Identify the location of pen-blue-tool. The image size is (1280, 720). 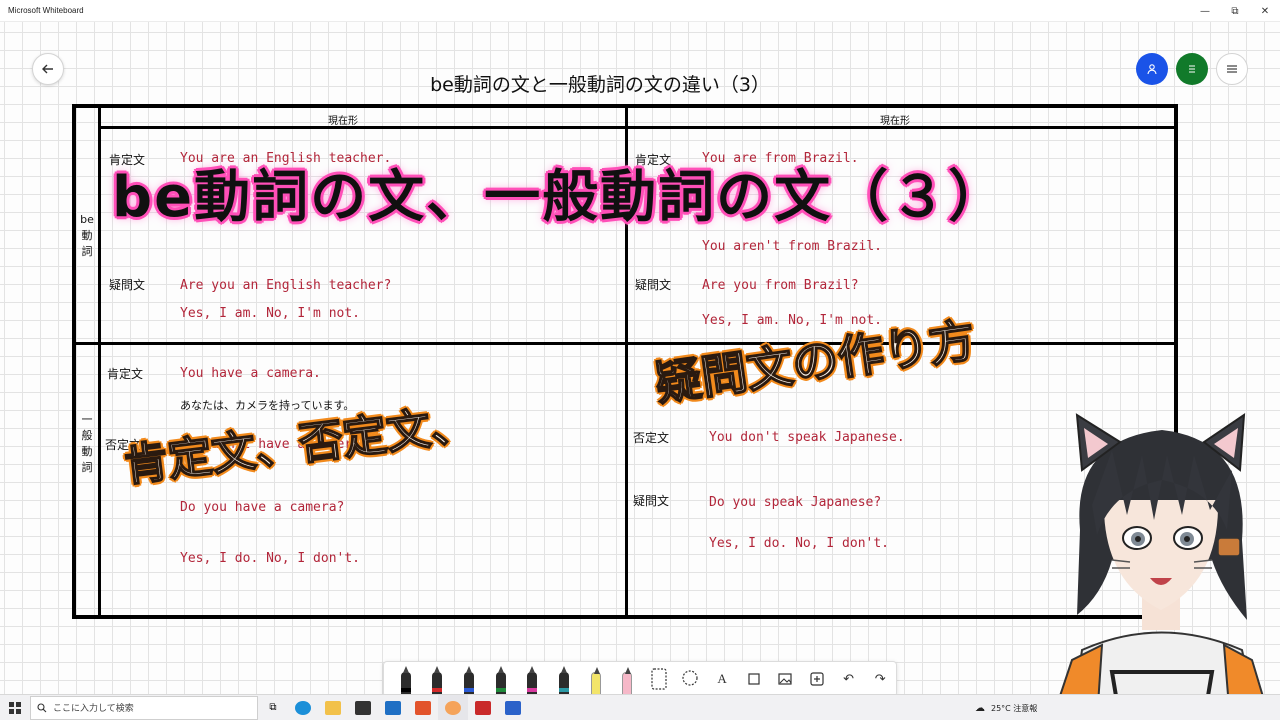
(469, 679).